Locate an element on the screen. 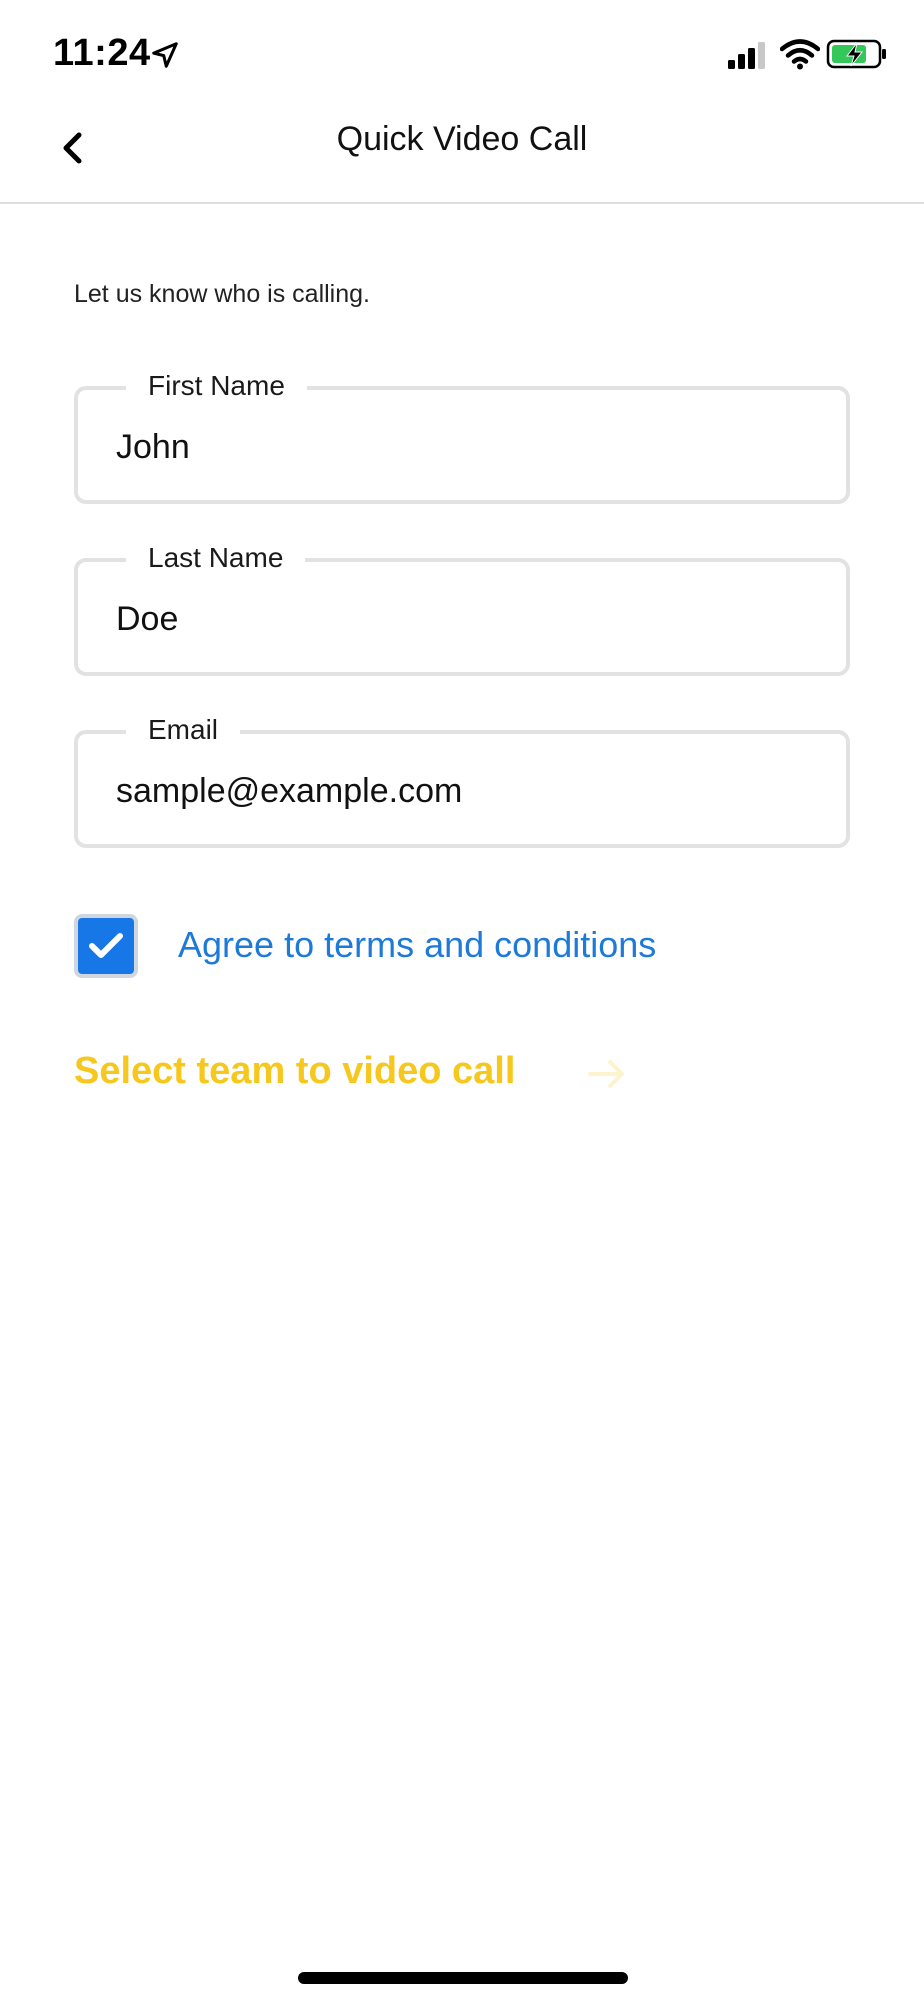 The height and width of the screenshot is (2000, 924). nav-bar: Quick Video Call is located at coordinates (462, 157).